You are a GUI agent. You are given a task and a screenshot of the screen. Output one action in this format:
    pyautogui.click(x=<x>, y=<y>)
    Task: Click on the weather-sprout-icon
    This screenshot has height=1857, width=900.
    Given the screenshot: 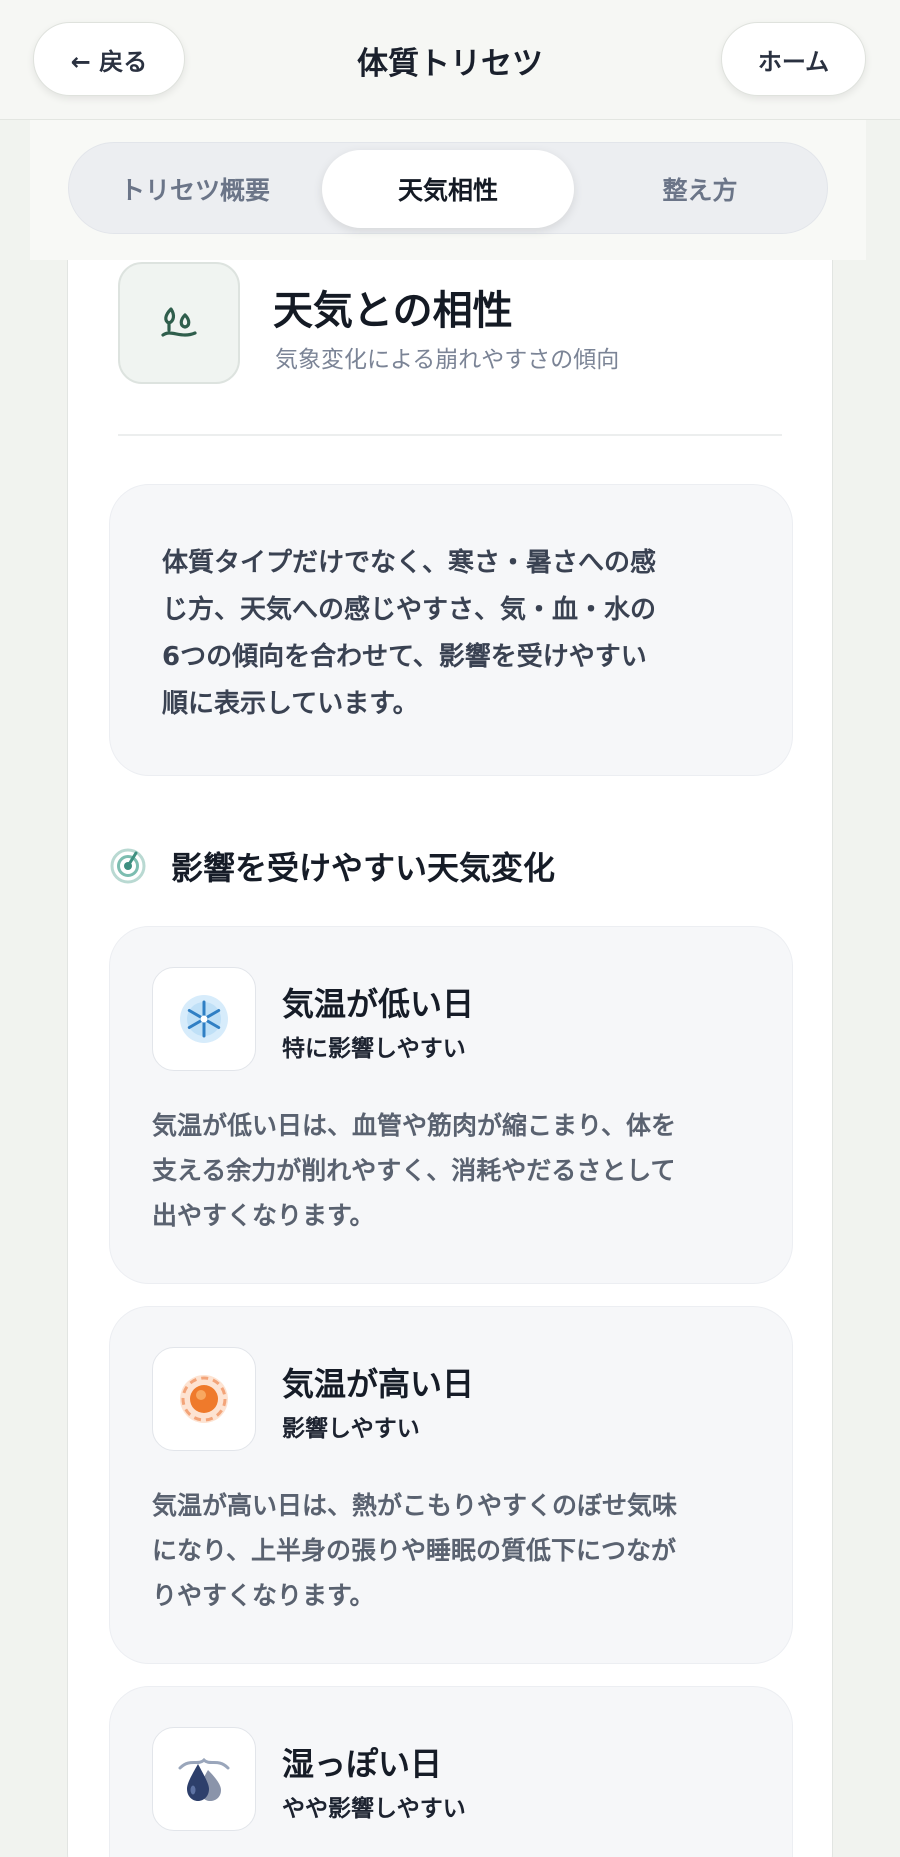 What is the action you would take?
    pyautogui.click(x=179, y=322)
    